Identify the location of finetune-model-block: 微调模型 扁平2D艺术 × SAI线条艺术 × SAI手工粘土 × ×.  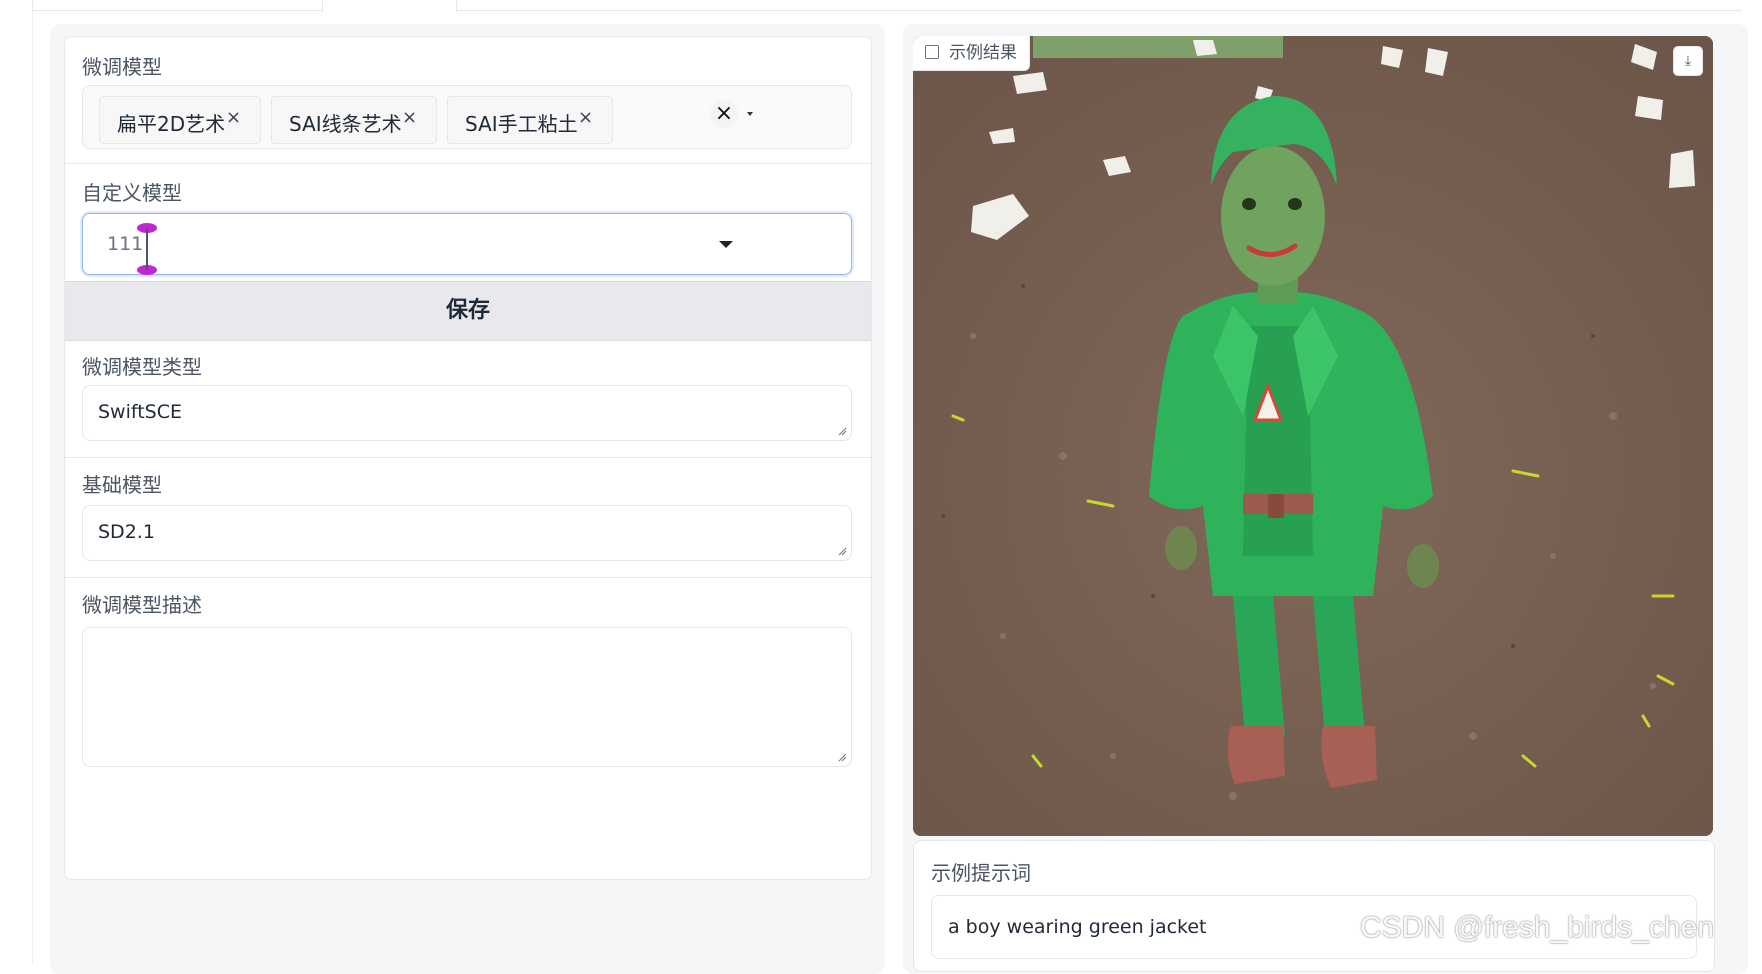
(468, 100).